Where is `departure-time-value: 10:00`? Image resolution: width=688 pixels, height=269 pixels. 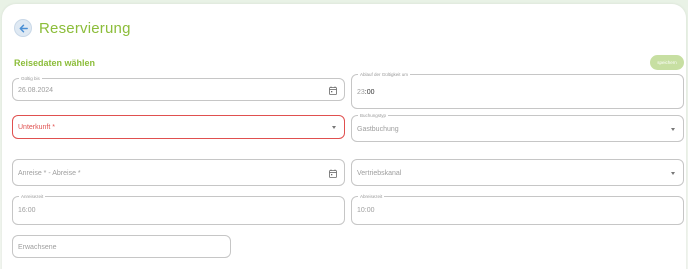
departure-time-value: 10:00 is located at coordinates (366, 210).